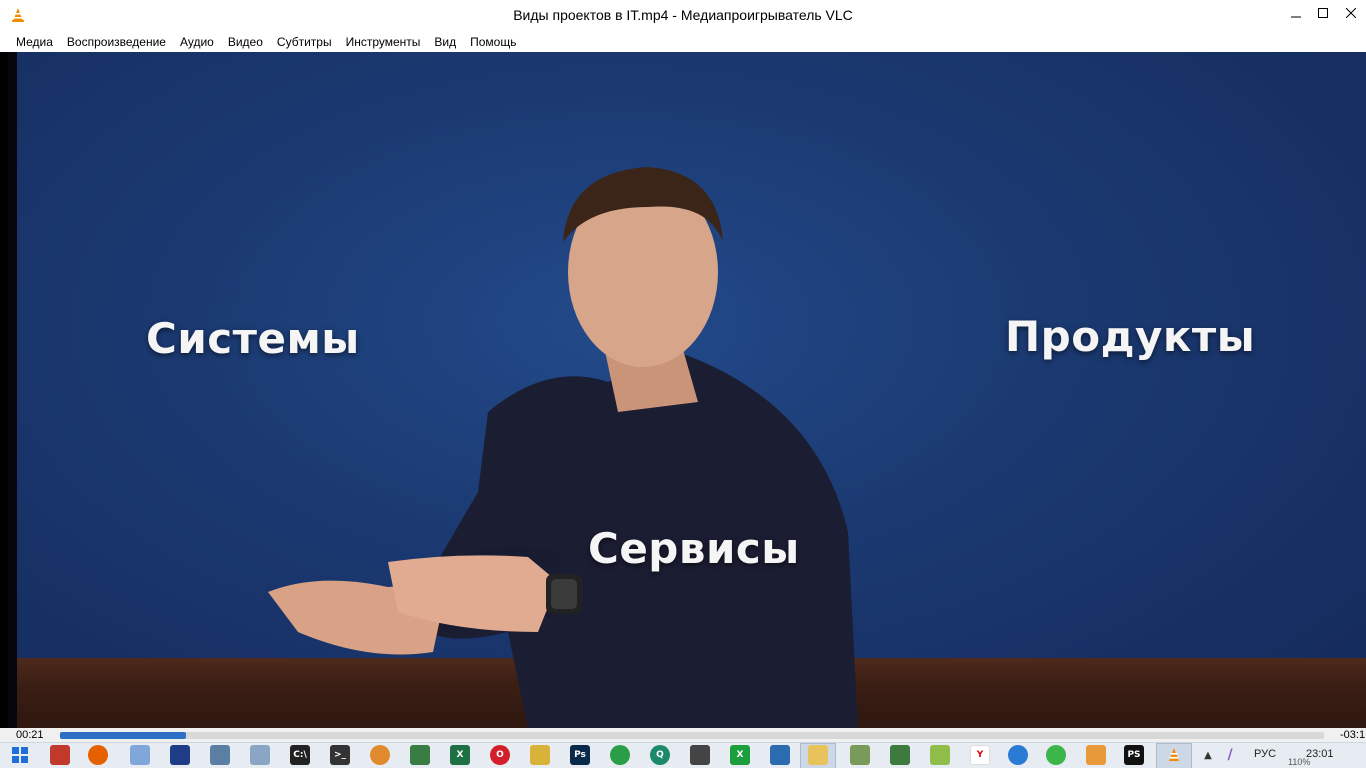 The width and height of the screenshot is (1366, 768). I want to click on tray-language: РУС, so click(1265, 754).